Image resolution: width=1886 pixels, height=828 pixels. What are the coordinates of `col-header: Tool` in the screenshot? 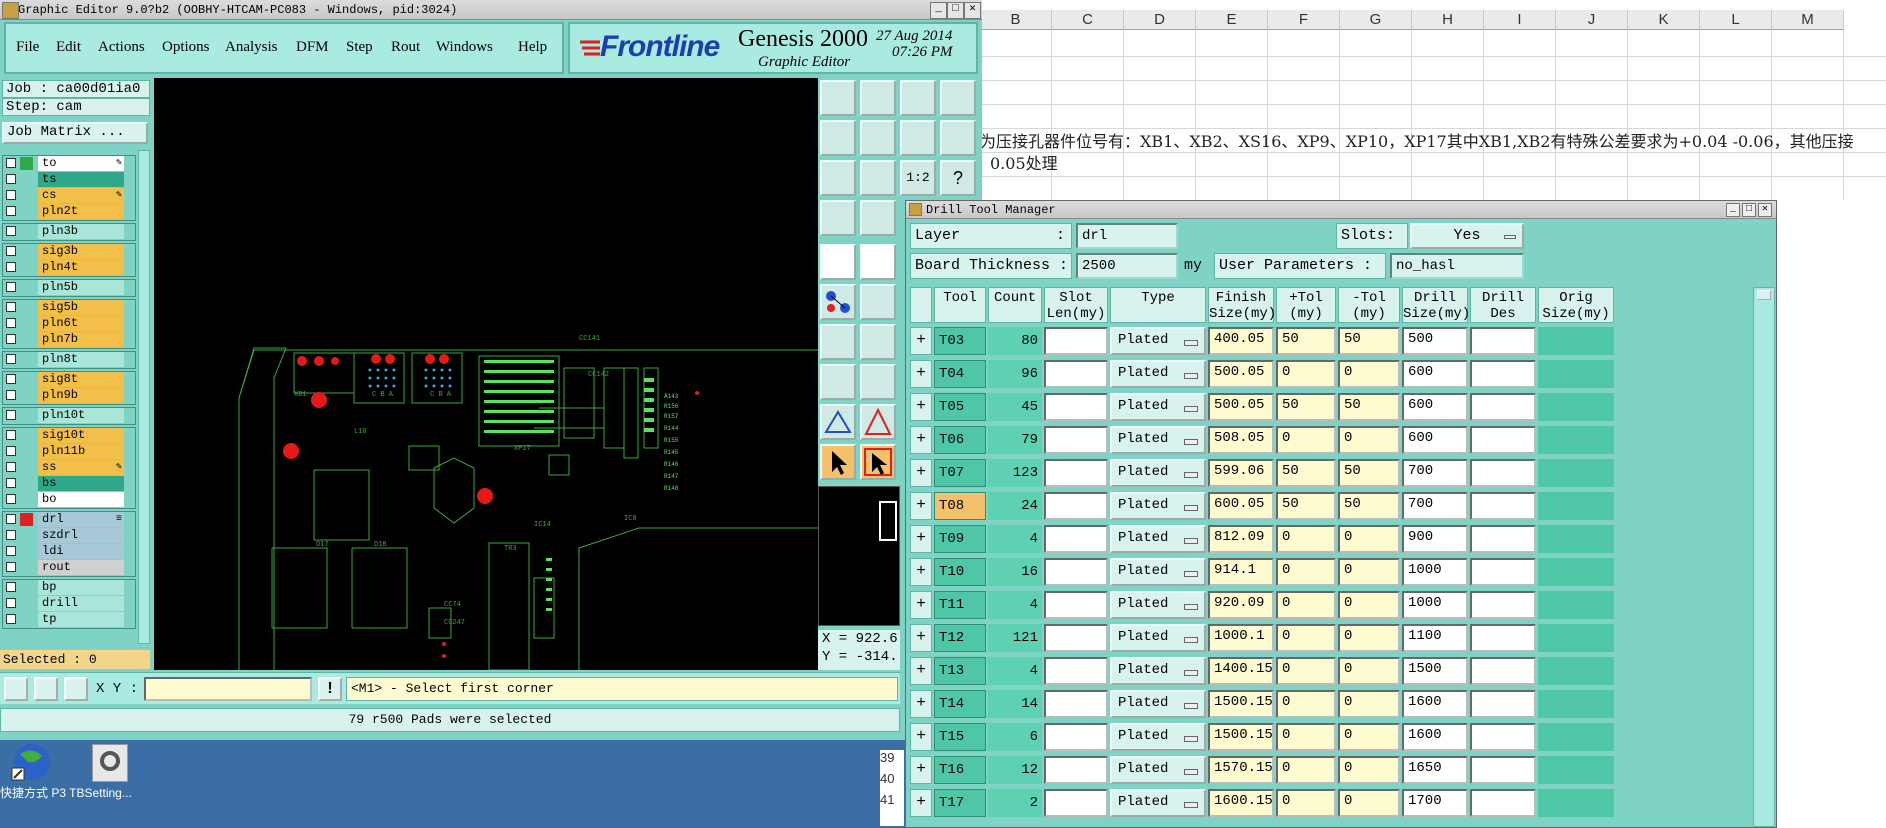 It's located at (960, 305).